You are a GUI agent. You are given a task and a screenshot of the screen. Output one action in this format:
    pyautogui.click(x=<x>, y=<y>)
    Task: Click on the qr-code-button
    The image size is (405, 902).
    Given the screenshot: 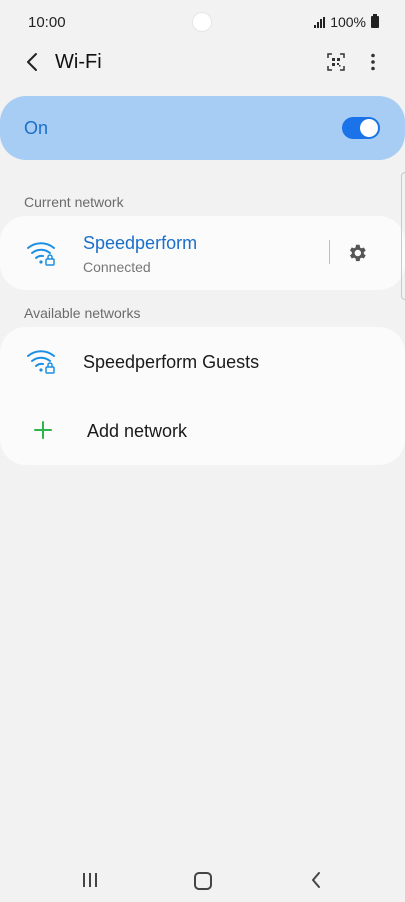 What is the action you would take?
    pyautogui.click(x=336, y=62)
    